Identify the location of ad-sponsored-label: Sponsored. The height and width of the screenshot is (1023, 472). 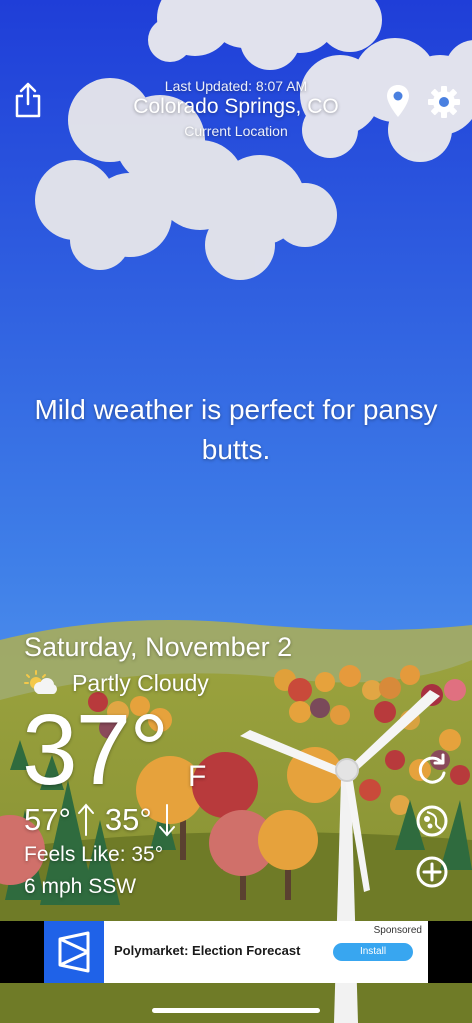
(397, 930).